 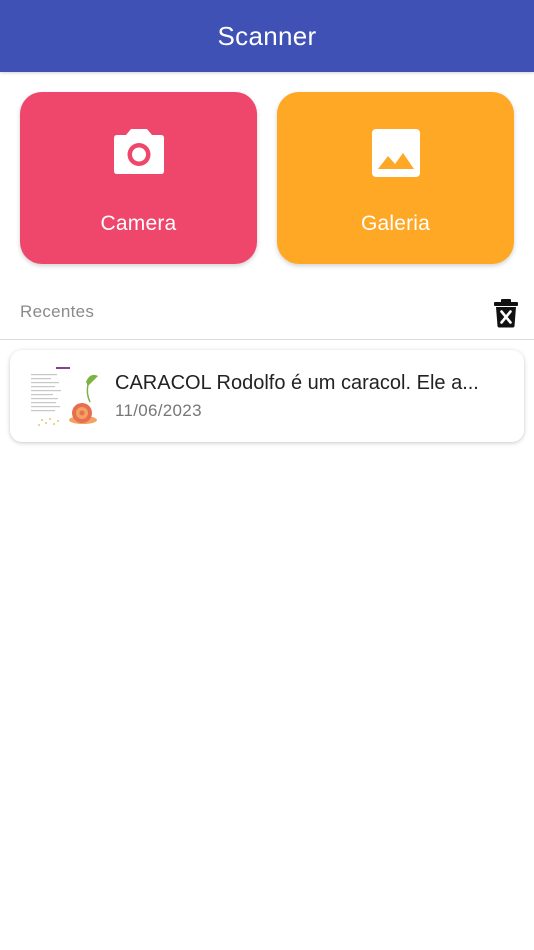 What do you see at coordinates (395, 178) in the screenshot?
I see `gallery-button: Galeria` at bounding box center [395, 178].